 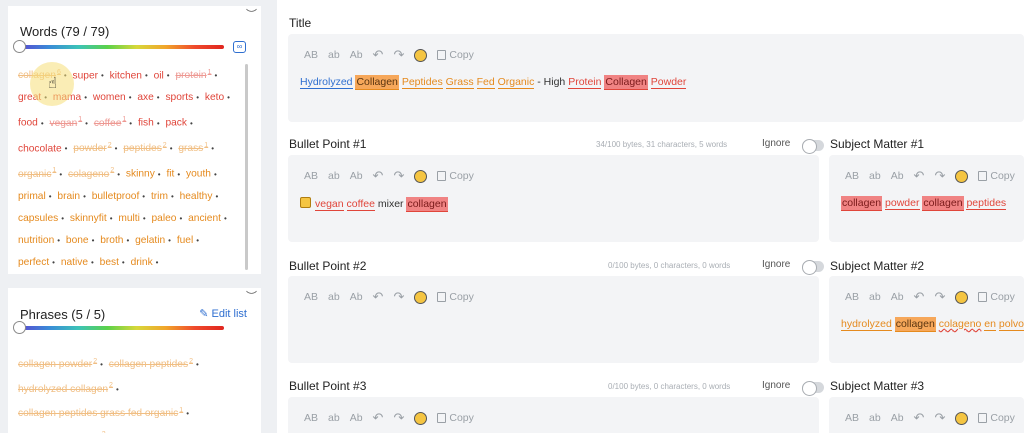 I want to click on subject-2-text: hydrolyzed collagen colageno en polvo, so click(x=932, y=324).